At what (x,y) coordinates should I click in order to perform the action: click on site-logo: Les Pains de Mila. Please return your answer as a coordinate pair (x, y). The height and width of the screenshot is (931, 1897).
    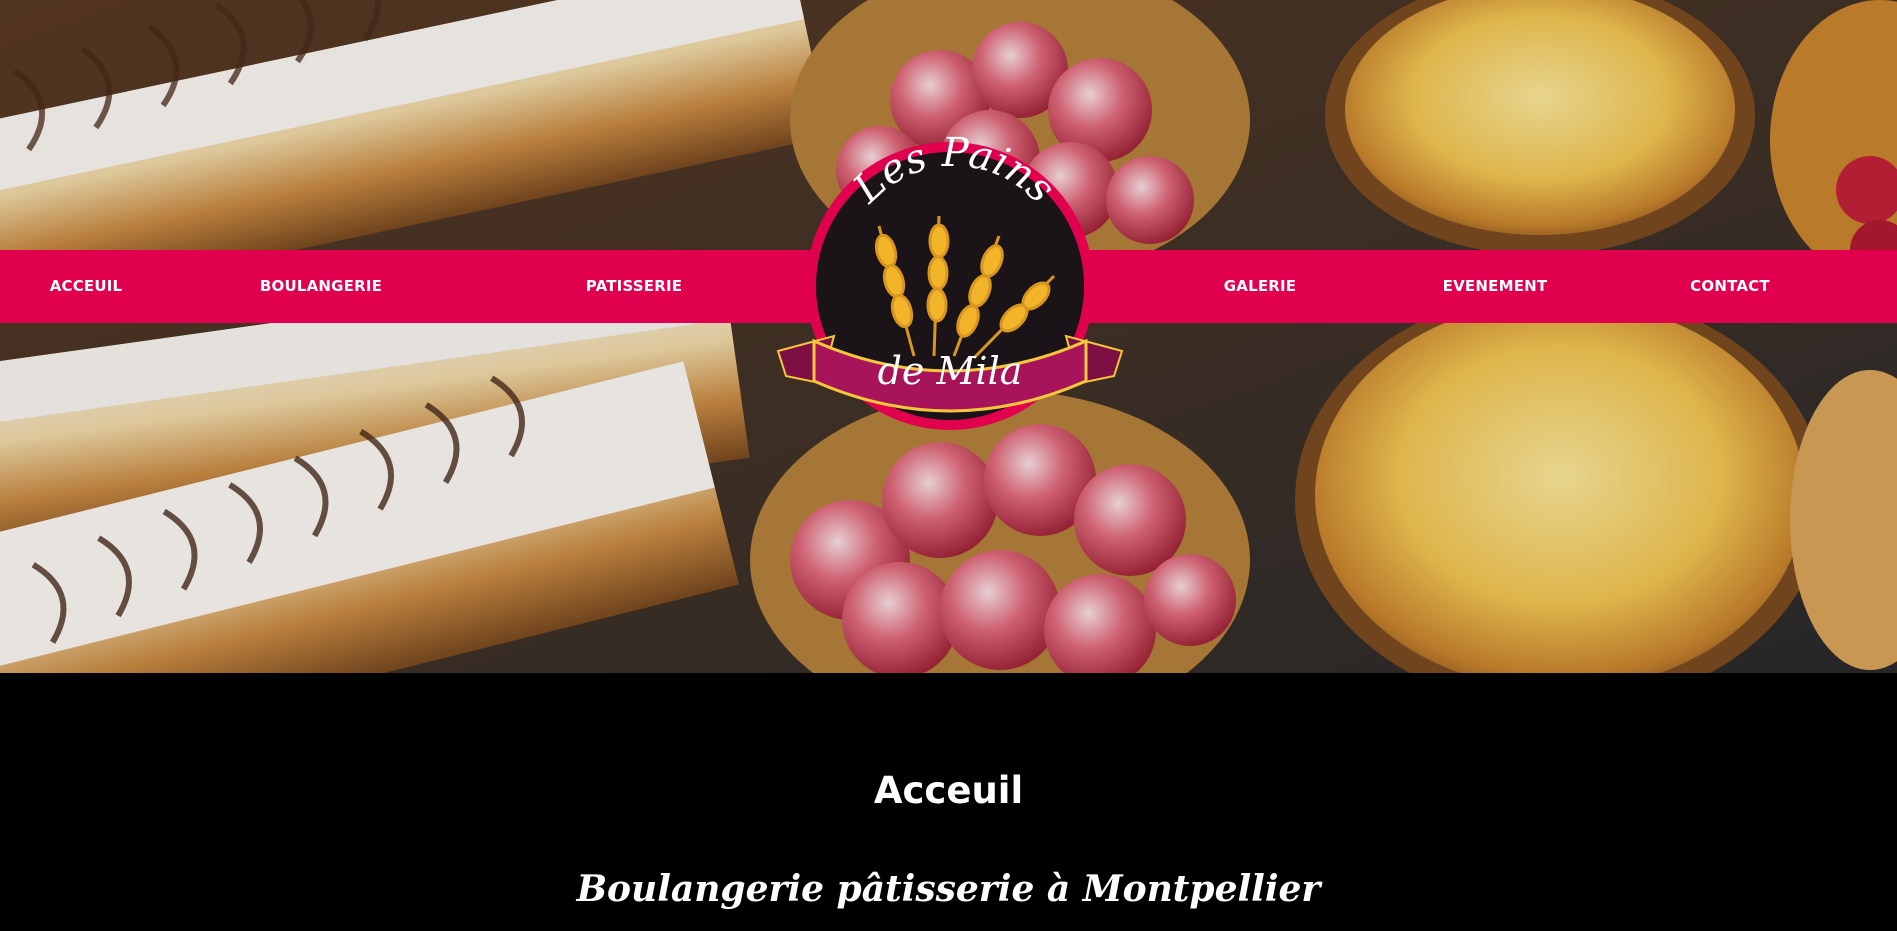
    Looking at the image, I should click on (950, 281).